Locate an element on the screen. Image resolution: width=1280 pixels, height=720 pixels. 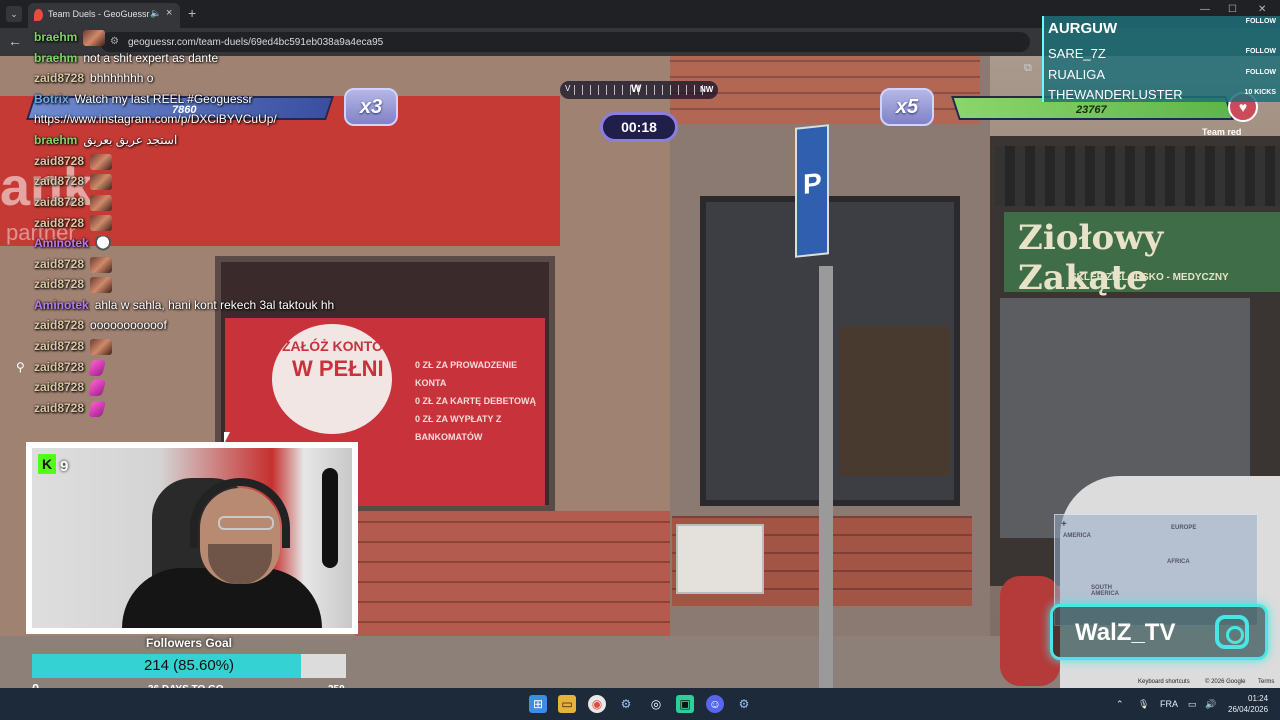
mouse-cursor-icon is located at coordinates (227, 438).